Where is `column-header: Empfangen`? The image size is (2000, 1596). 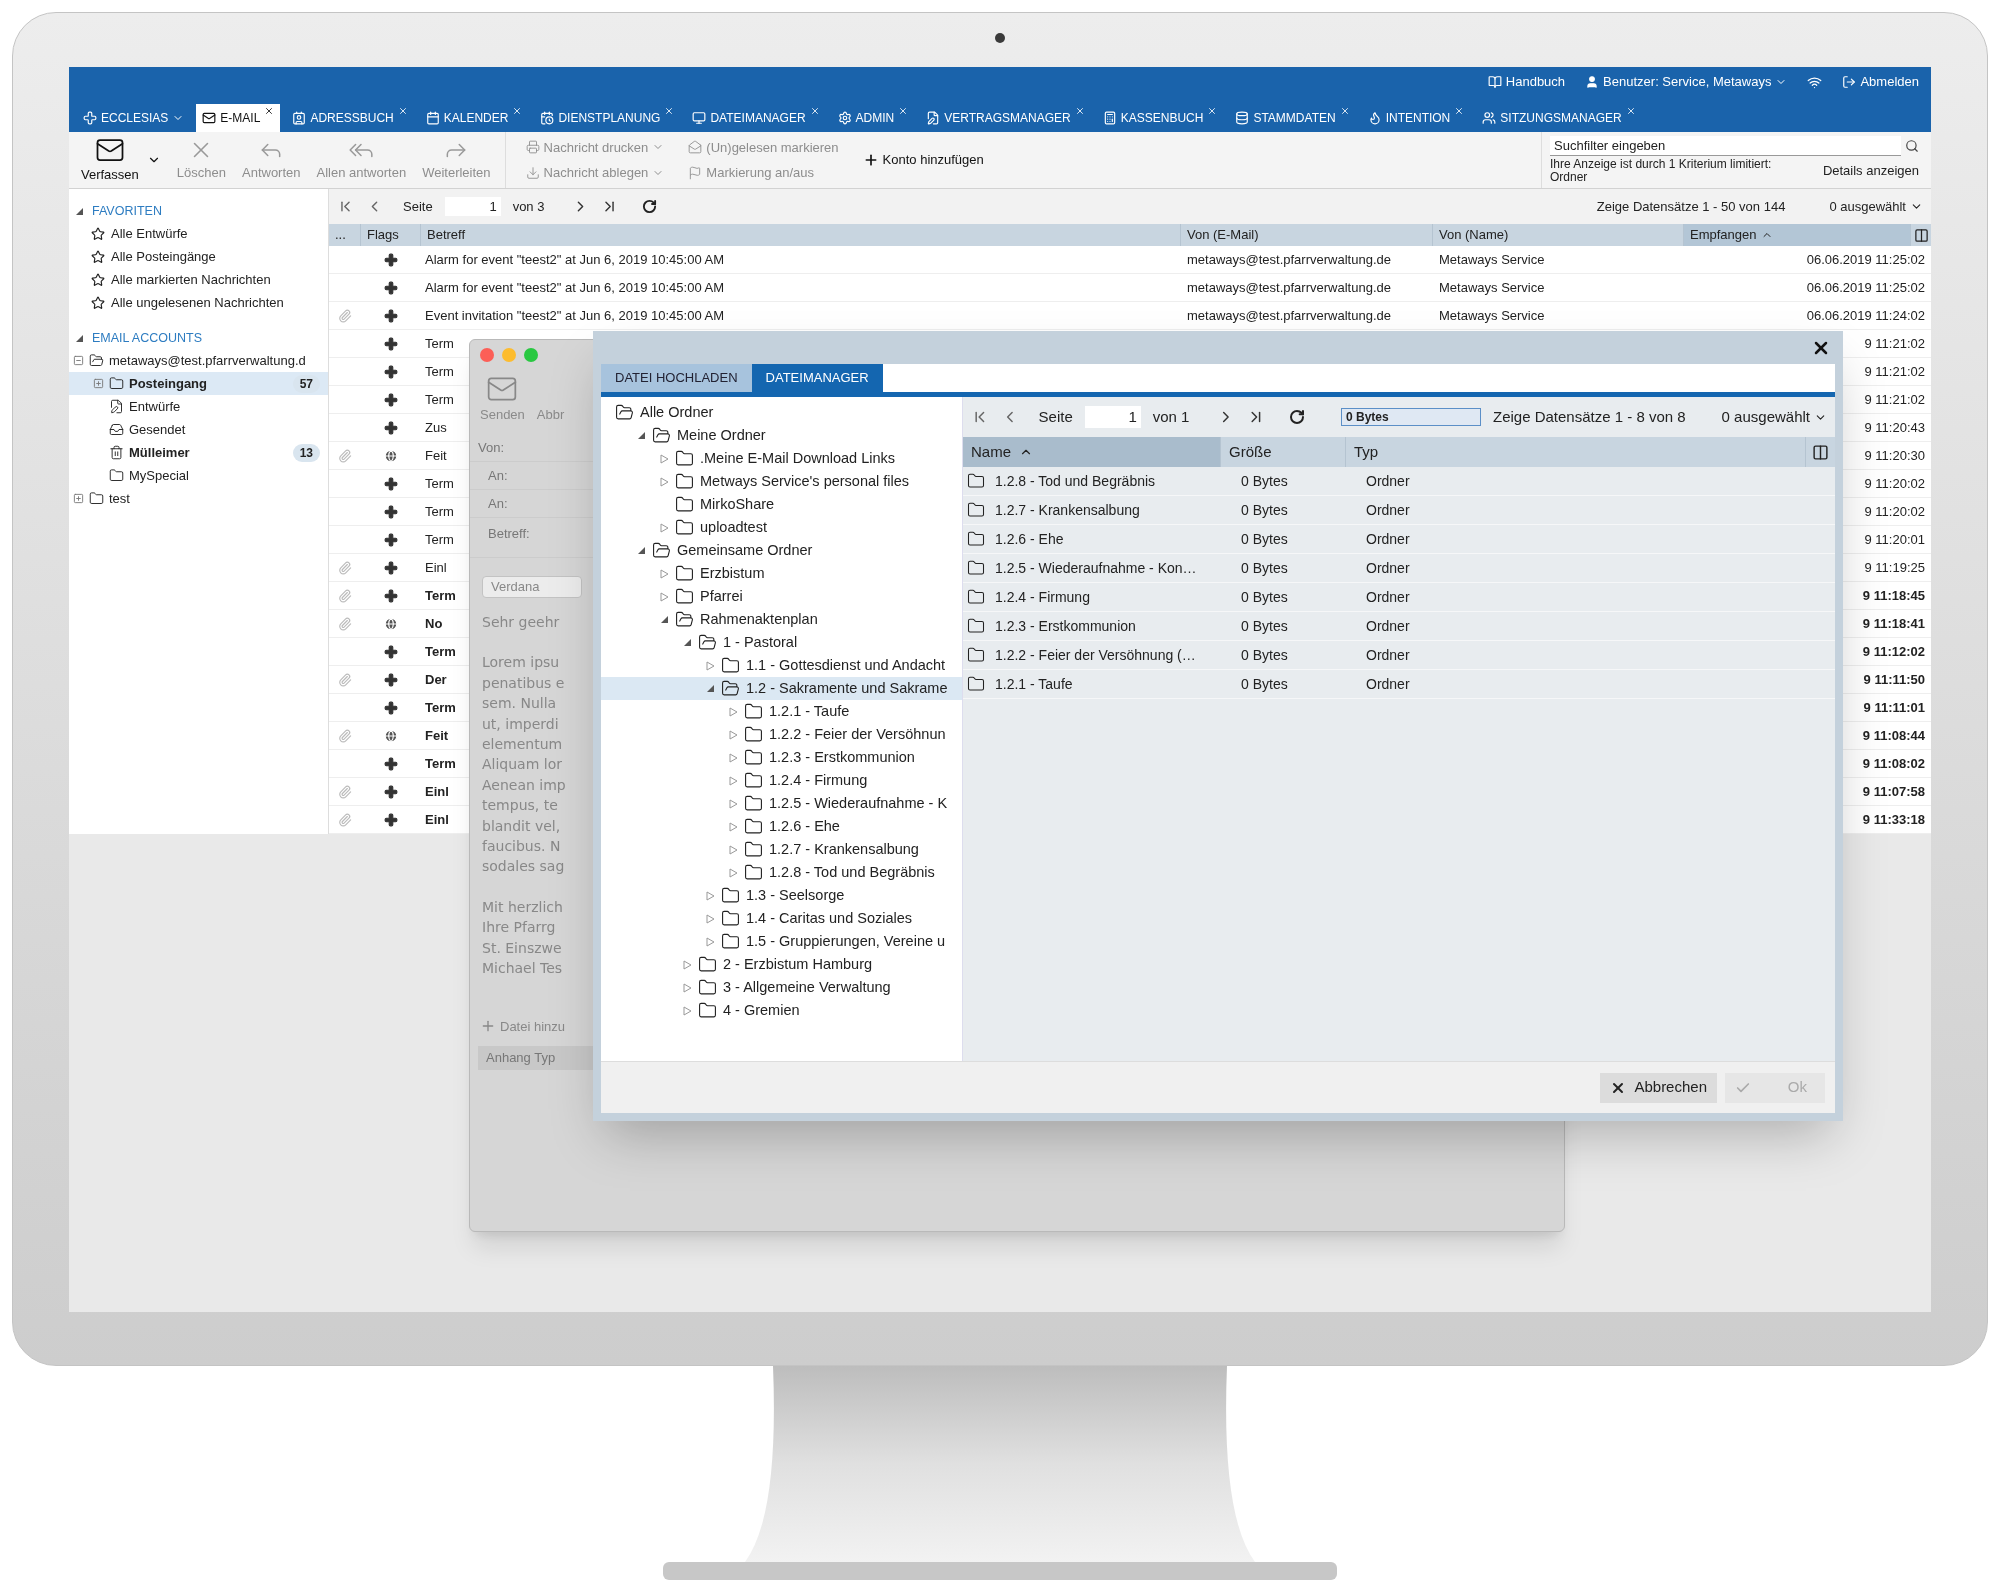
column-header: Empfangen is located at coordinates (1797, 235).